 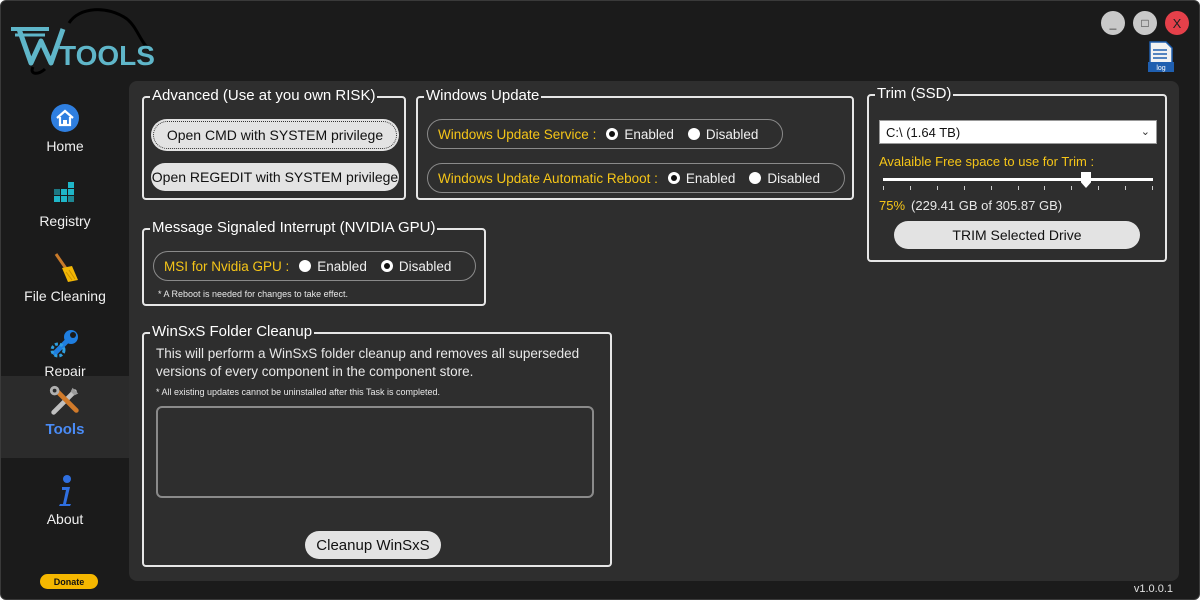 I want to click on sidebar: Home Registry File Cleaning Repair Tools, so click(x=65, y=343).